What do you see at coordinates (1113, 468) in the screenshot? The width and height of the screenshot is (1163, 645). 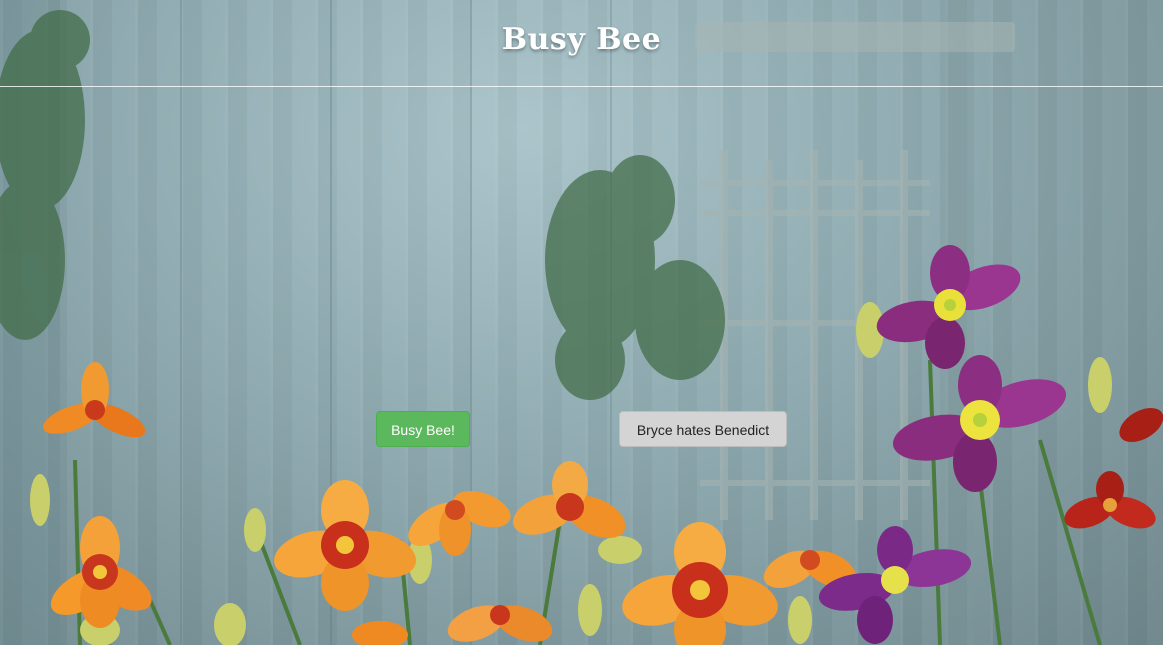 I see `red-daylily-icon` at bounding box center [1113, 468].